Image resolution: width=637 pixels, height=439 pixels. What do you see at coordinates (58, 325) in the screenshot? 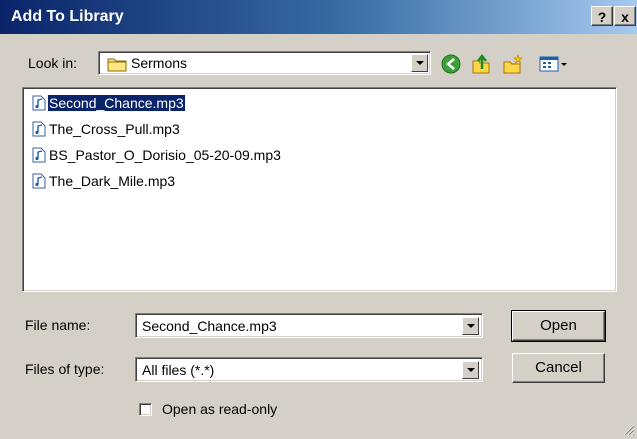
I see `file-name-label: File name:` at bounding box center [58, 325].